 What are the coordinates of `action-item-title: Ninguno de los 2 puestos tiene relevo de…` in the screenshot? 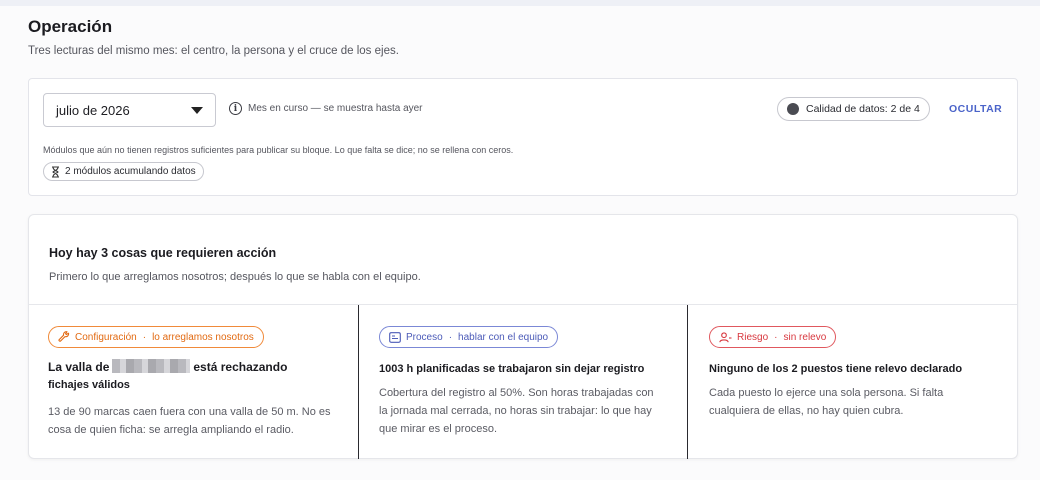 It's located at (836, 369).